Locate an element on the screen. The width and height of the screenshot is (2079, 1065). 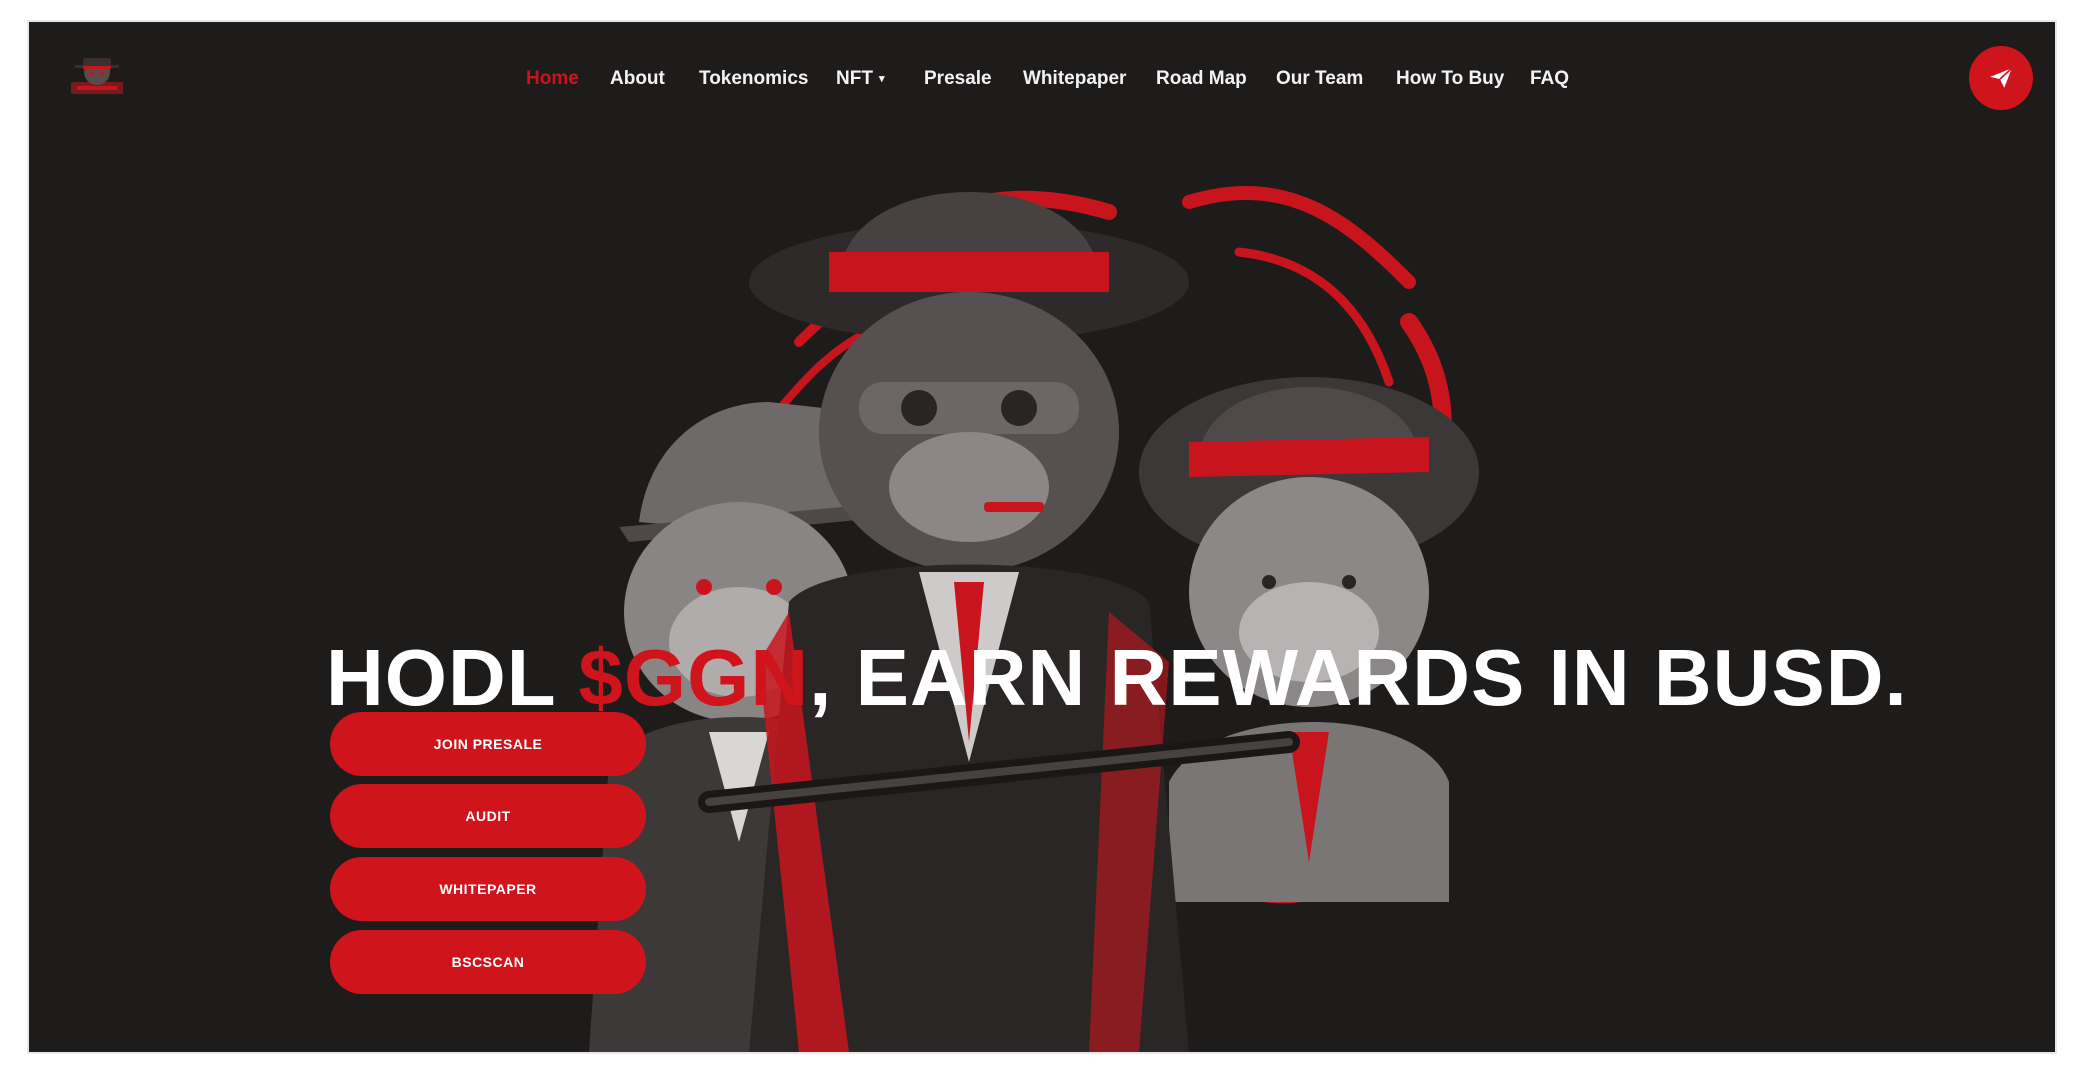
nav-item-whitepaper-label: Whitepaper is located at coordinates (1075, 78).